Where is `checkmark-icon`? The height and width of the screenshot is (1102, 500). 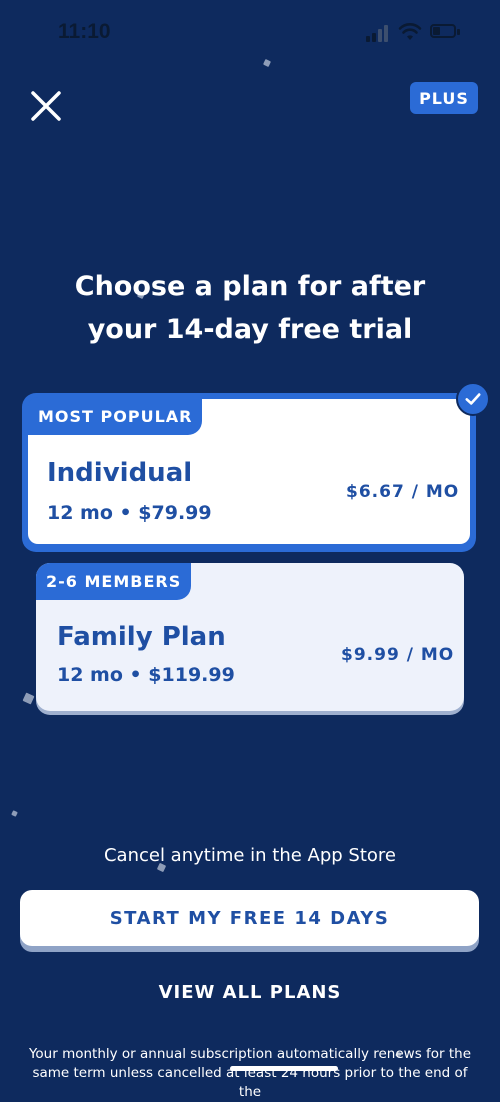 checkmark-icon is located at coordinates (473, 399).